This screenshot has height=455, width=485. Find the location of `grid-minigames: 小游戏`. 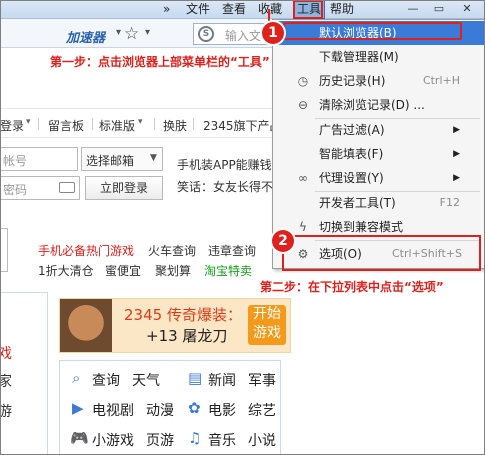

grid-minigames: 小游戏 is located at coordinates (113, 440).